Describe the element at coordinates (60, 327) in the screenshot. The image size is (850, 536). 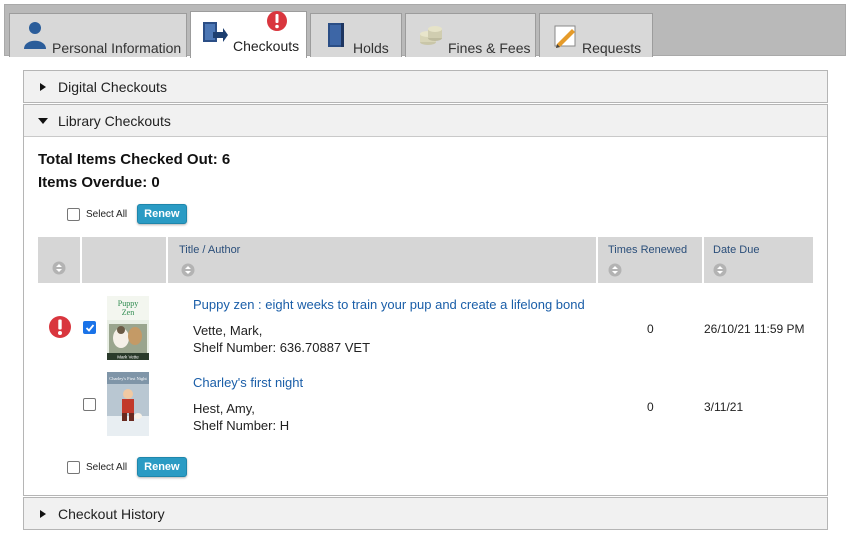
I see `overdue-alert-icon` at that location.